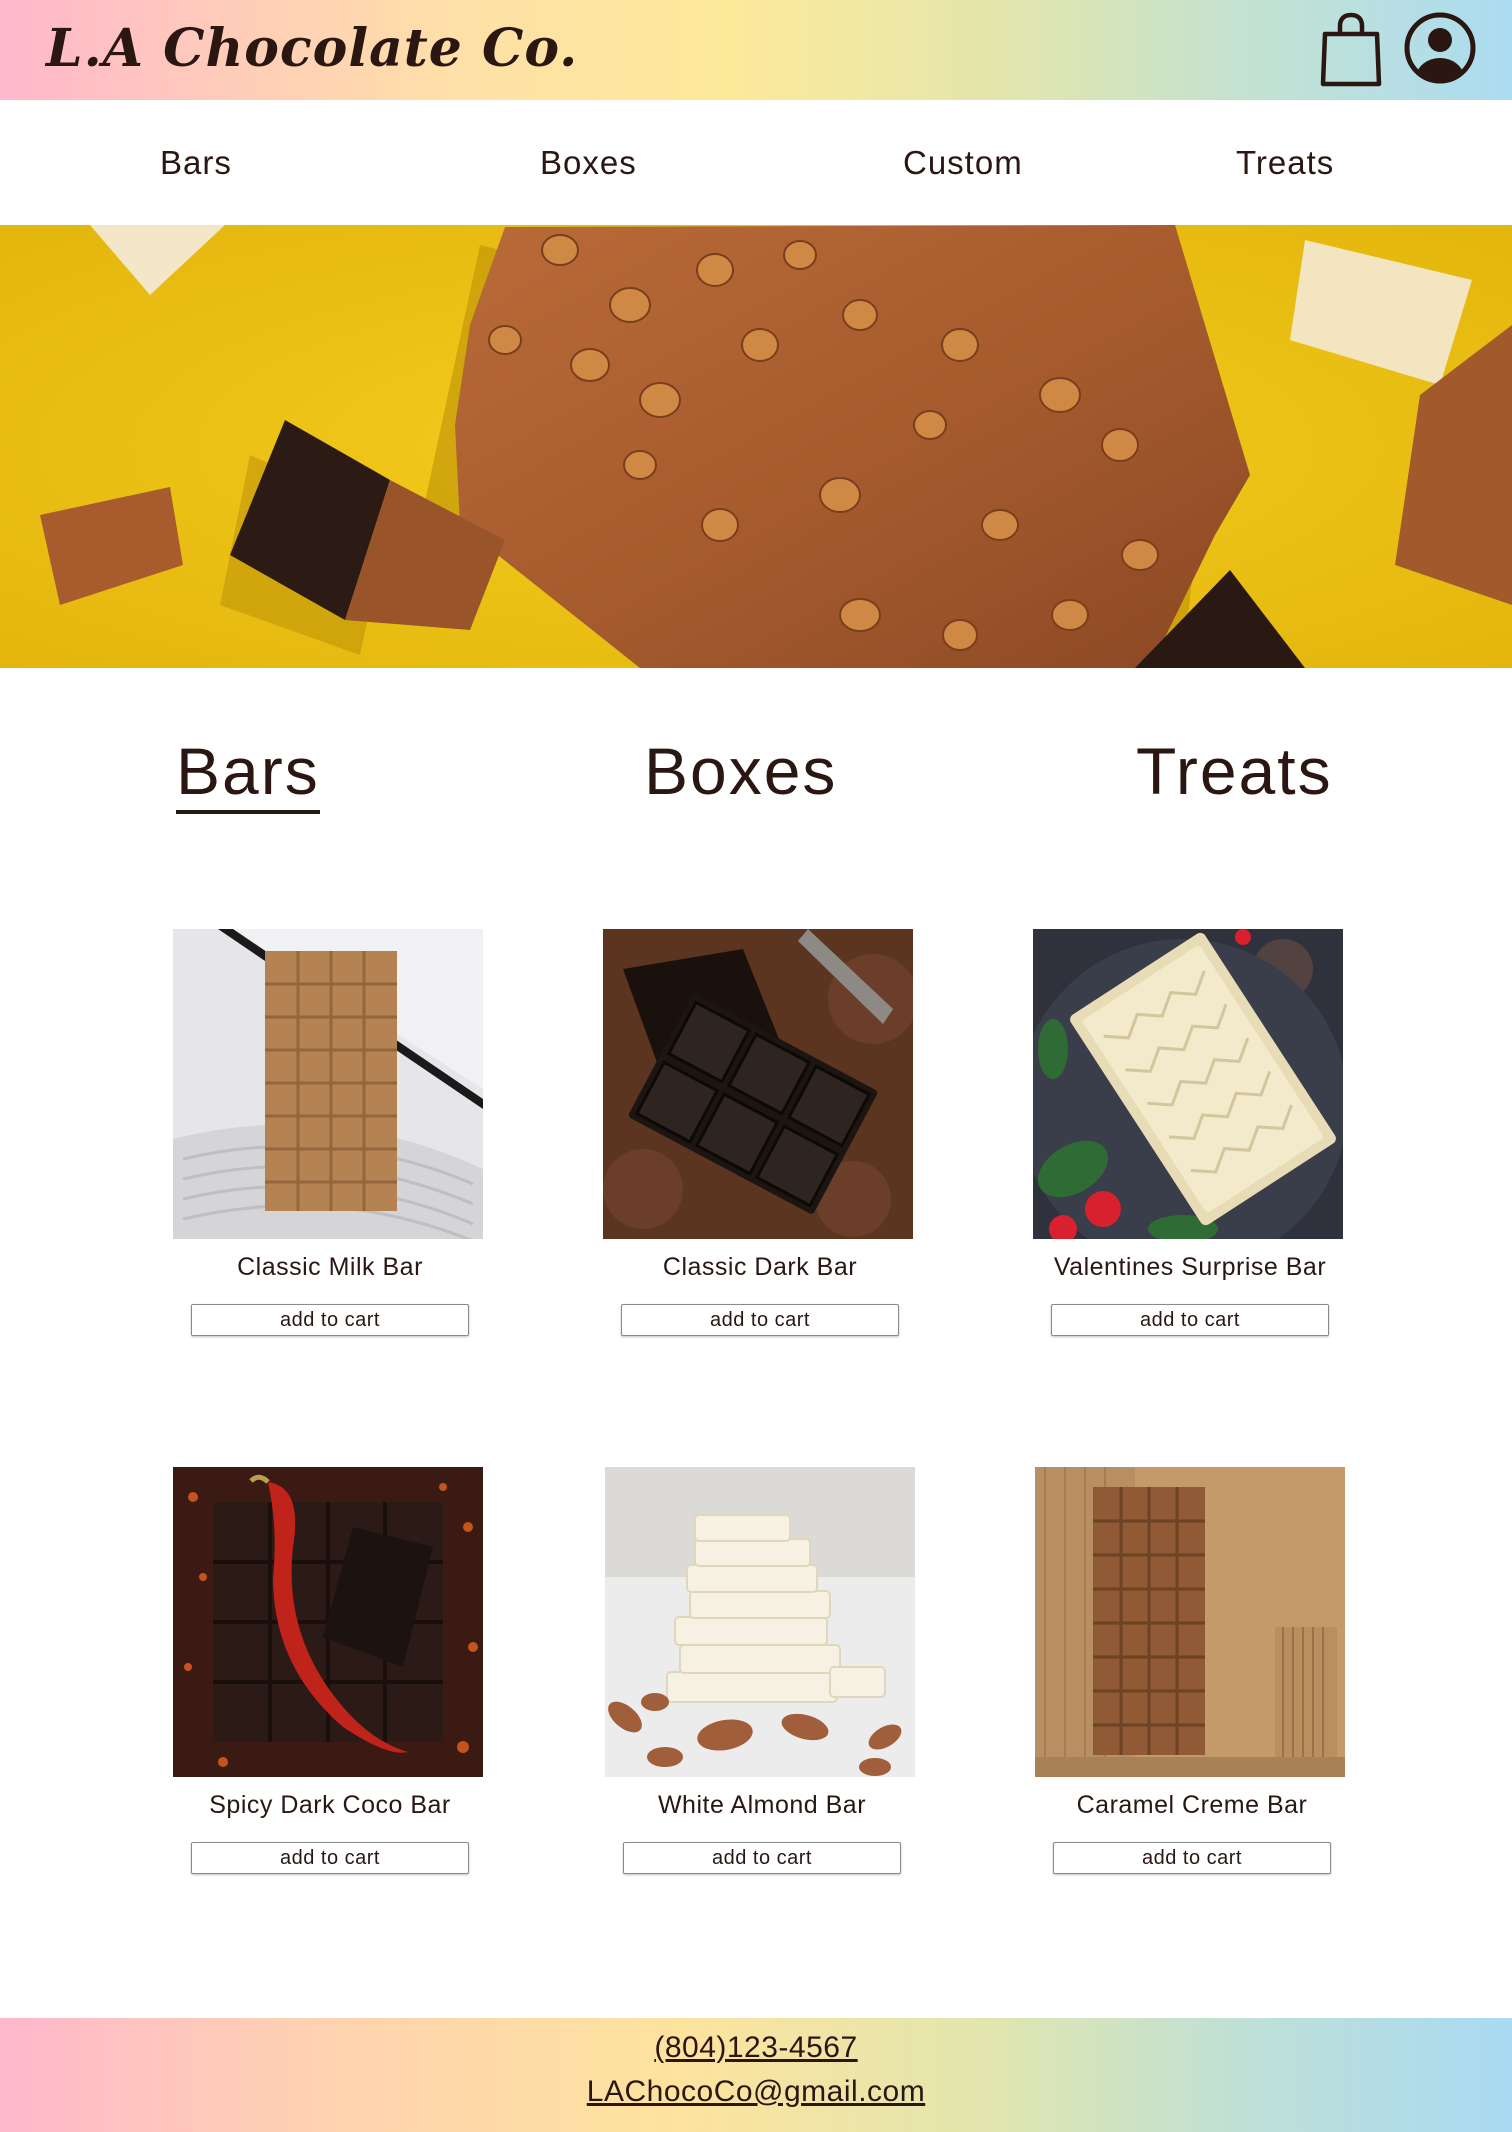  What do you see at coordinates (328, 1622) in the screenshot?
I see `product-image-spicy-bar` at bounding box center [328, 1622].